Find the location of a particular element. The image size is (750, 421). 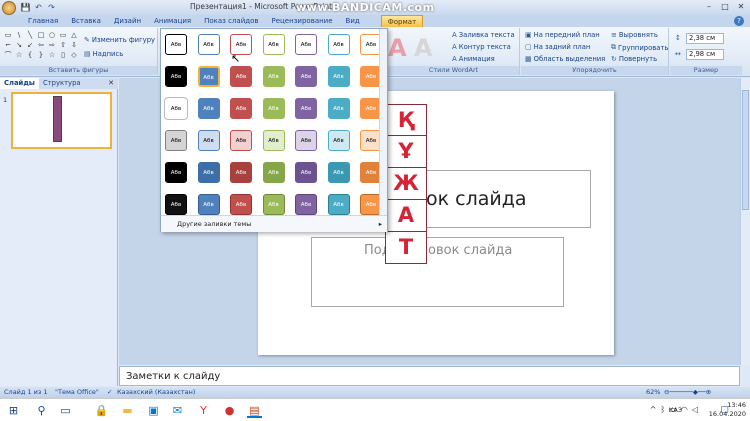

chevron-up-icon: ^ is located at coordinates (653, 409).